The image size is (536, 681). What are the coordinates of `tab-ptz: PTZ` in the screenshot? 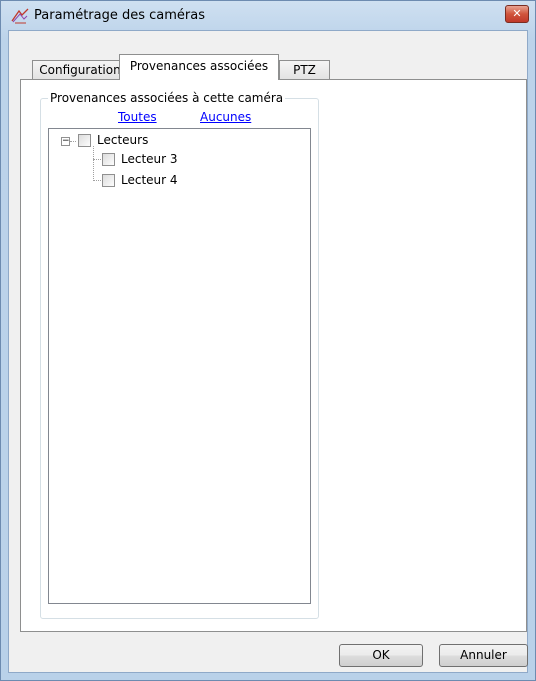 It's located at (304, 69).